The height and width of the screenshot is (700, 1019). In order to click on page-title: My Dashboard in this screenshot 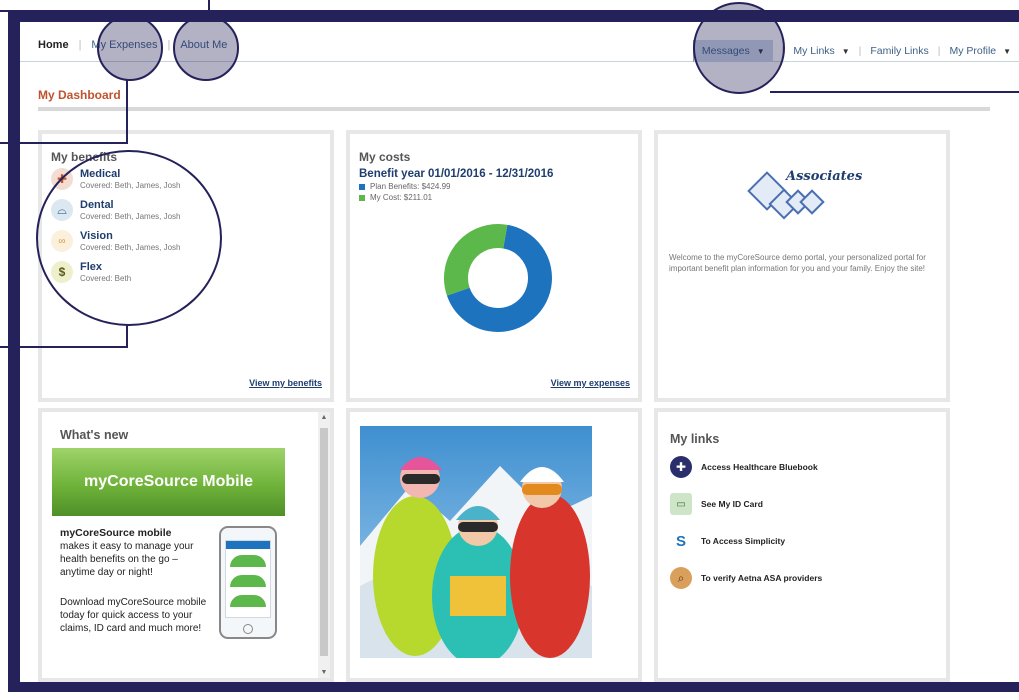, I will do `click(79, 95)`.